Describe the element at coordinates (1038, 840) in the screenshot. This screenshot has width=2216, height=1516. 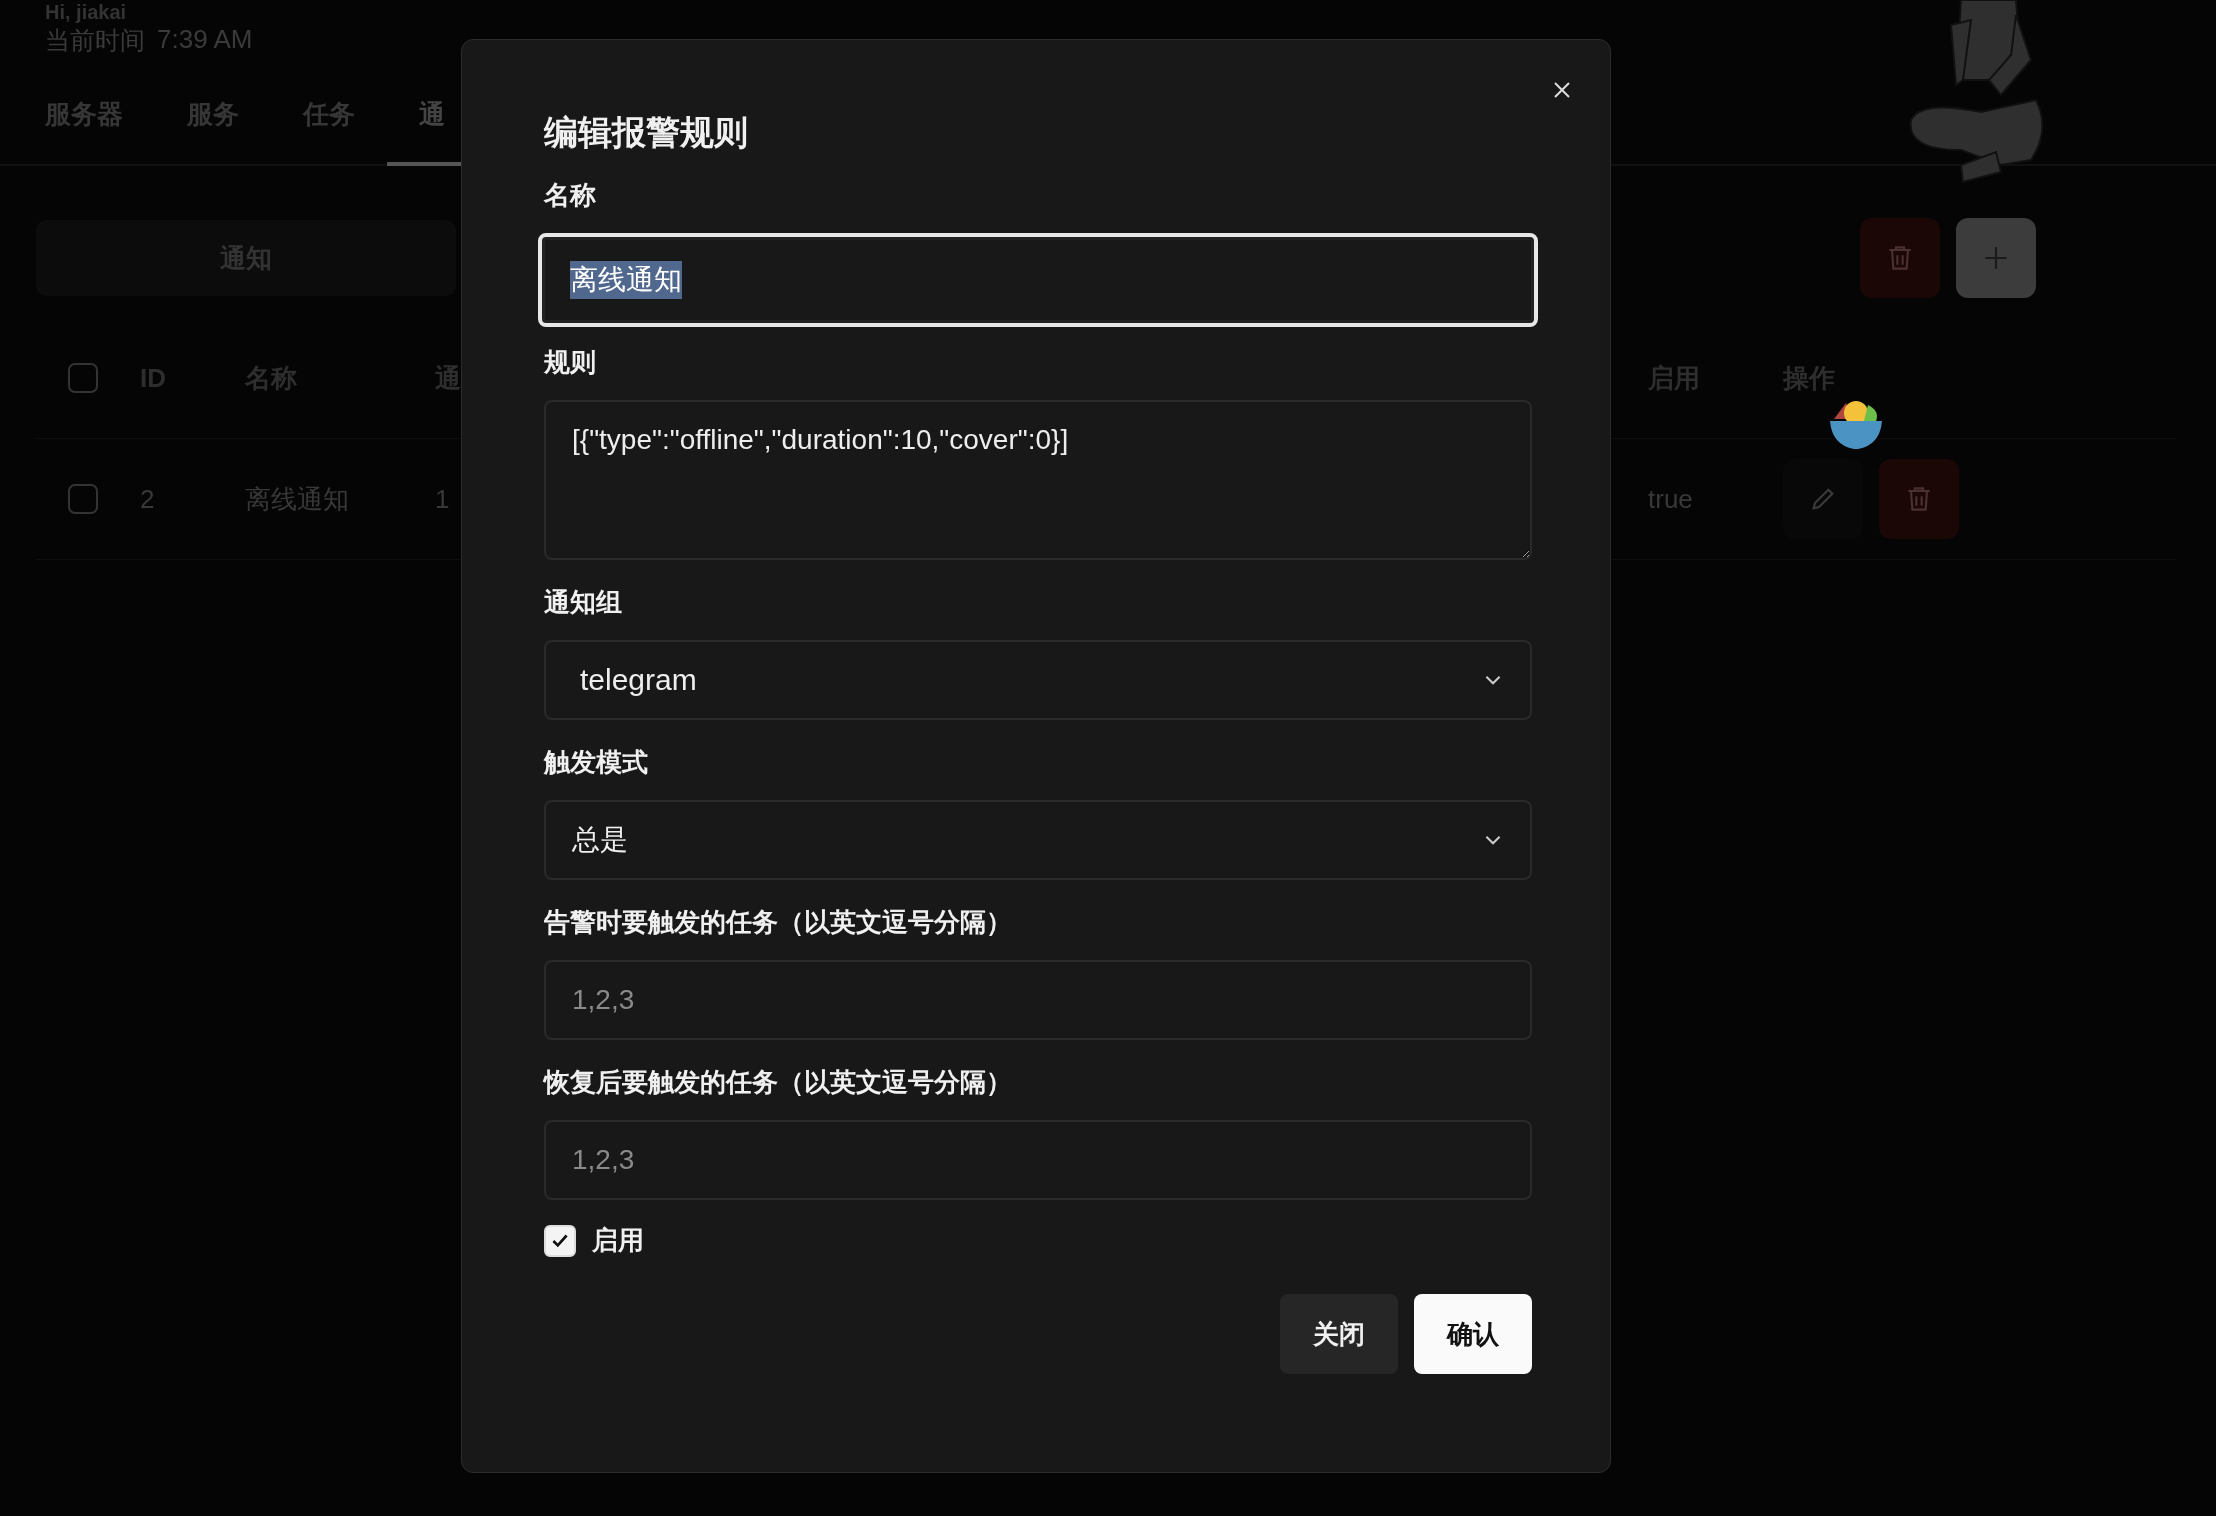
I see `select-field: 总是` at that location.